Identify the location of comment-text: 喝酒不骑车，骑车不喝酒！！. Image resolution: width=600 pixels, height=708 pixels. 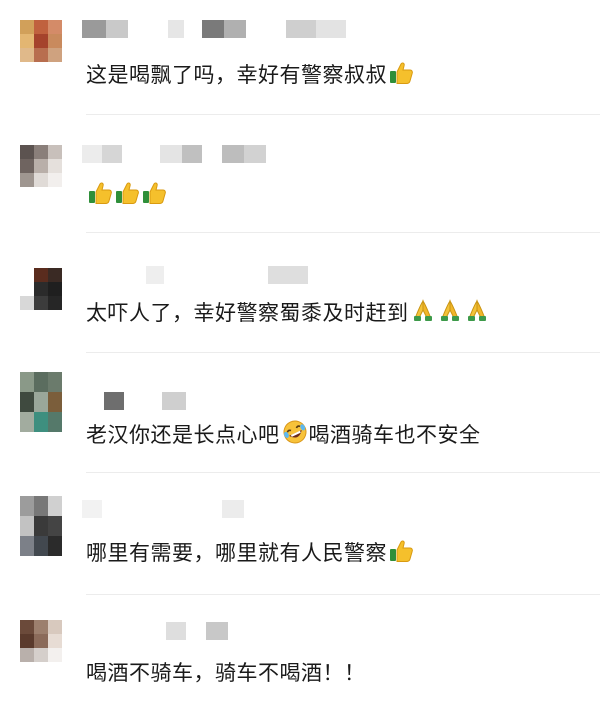
(226, 673).